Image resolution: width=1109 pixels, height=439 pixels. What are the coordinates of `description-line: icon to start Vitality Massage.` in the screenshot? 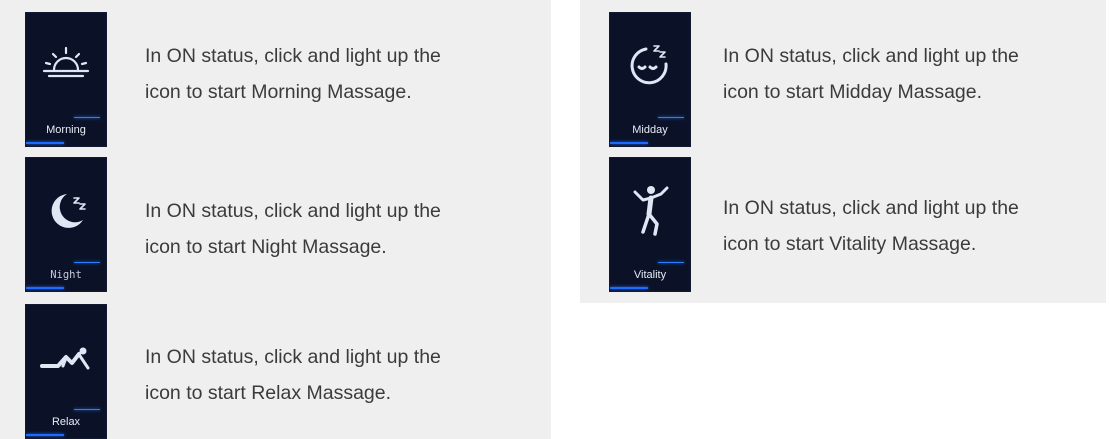 It's located at (850, 244).